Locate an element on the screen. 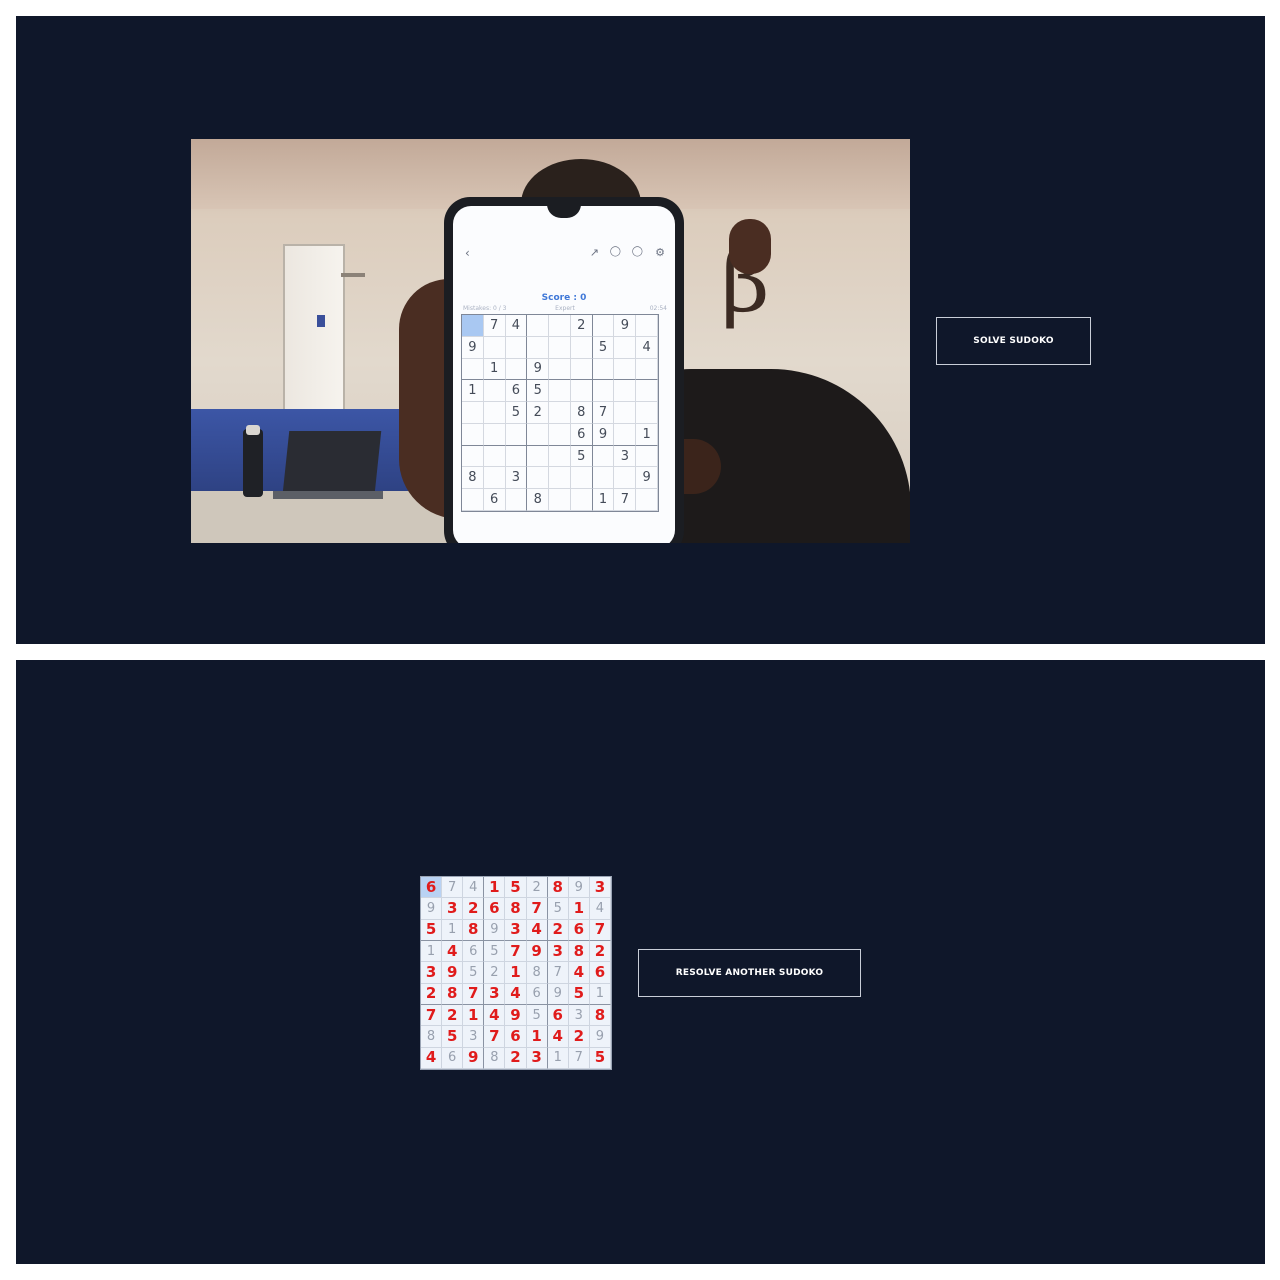  background-bottle-cap is located at coordinates (253, 430).